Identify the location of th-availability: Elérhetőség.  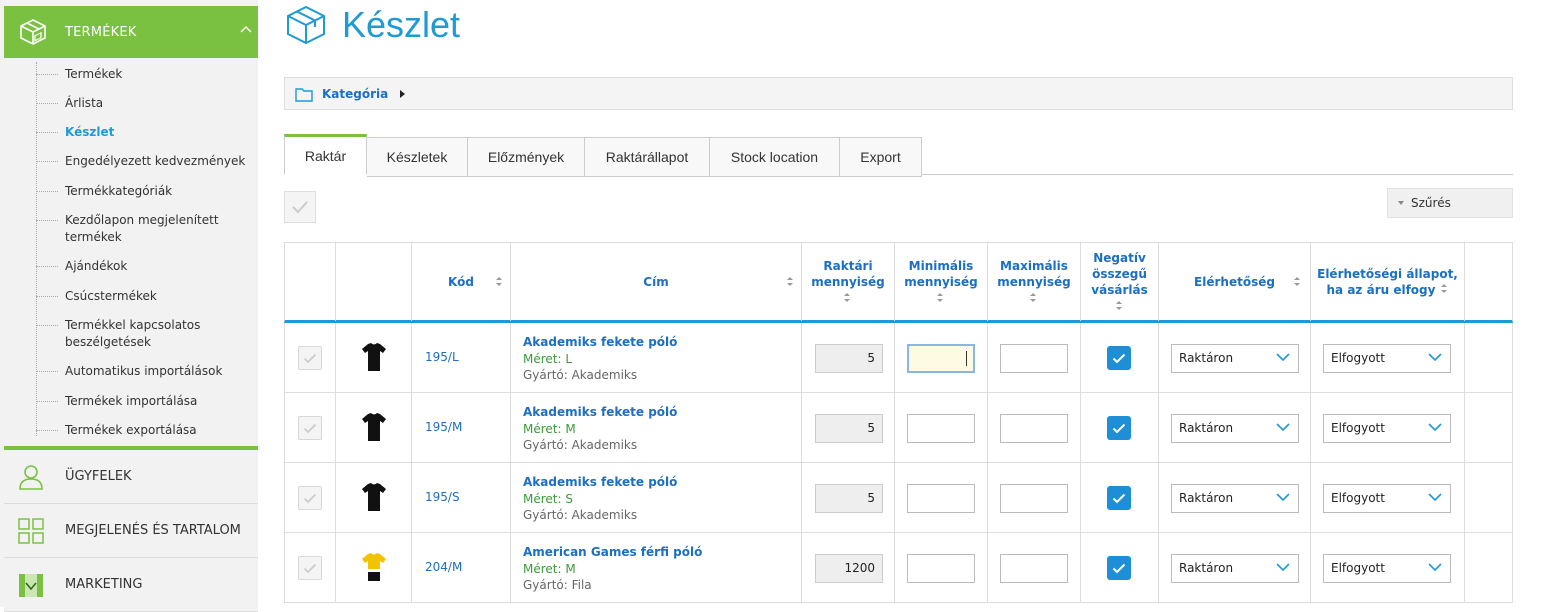
(1235, 282).